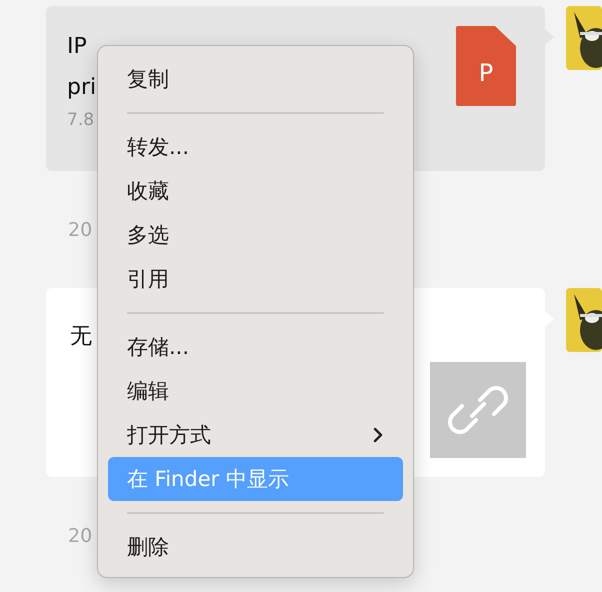 Image resolution: width=602 pixels, height=592 pixels. I want to click on file-size: 7.8, so click(80, 120).